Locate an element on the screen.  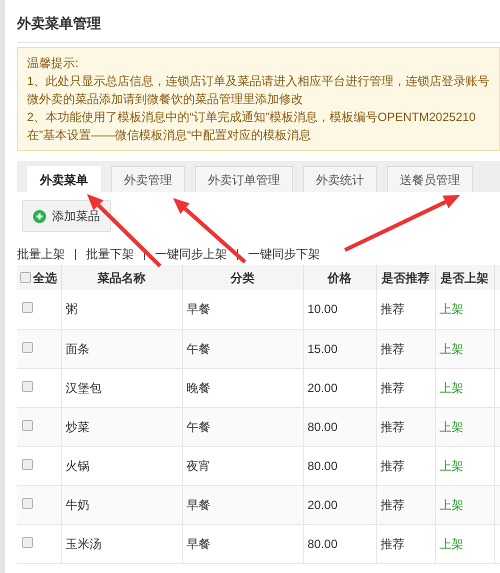
tab: 外卖管理 is located at coordinates (148, 179).